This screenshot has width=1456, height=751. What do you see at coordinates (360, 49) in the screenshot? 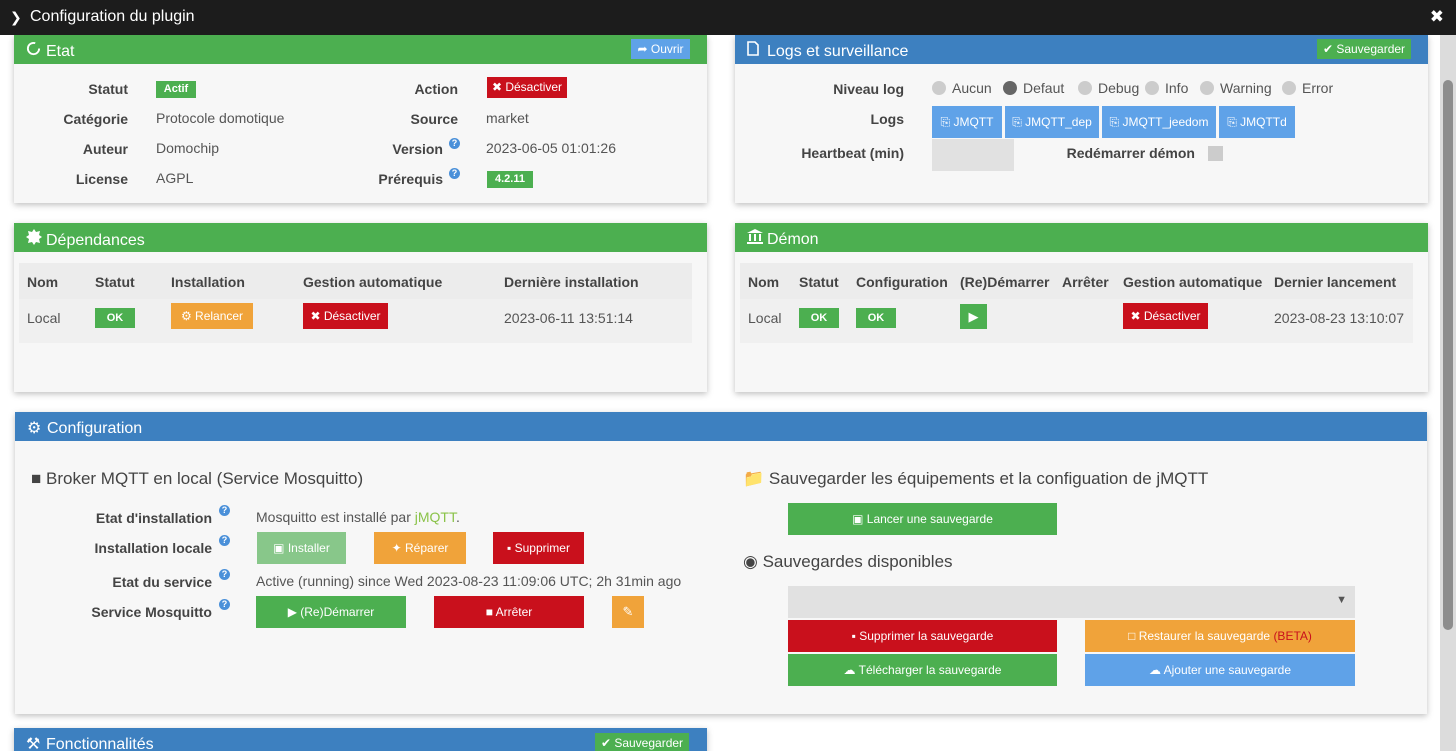
I see `etat-header: Etat` at bounding box center [360, 49].